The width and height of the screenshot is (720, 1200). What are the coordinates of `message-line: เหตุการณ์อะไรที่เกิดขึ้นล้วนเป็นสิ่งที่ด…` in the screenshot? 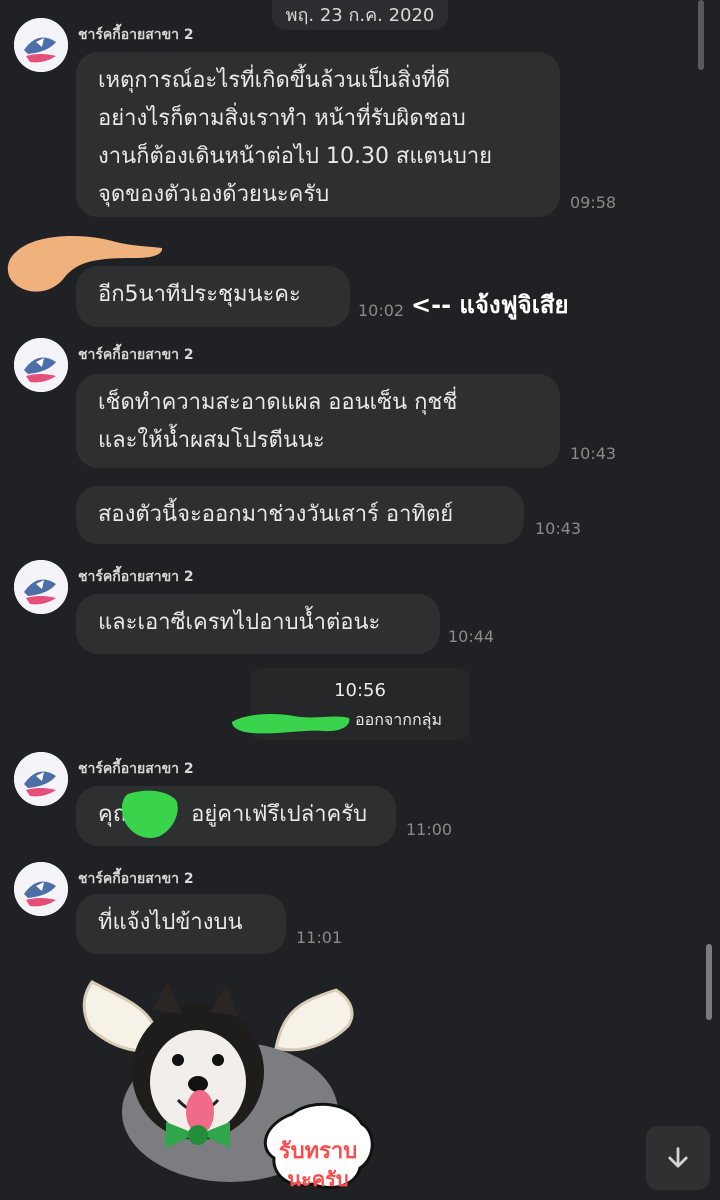 It's located at (274, 80).